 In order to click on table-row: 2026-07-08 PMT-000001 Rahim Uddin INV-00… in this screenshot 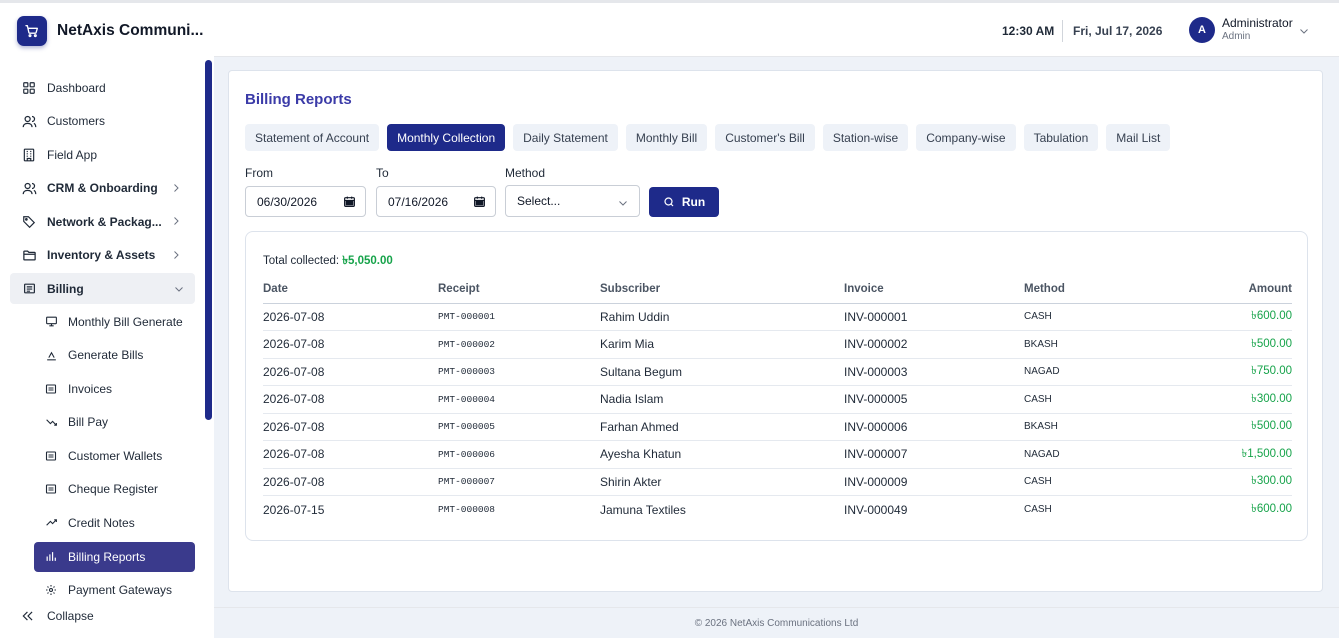, I will do `click(777, 317)`.